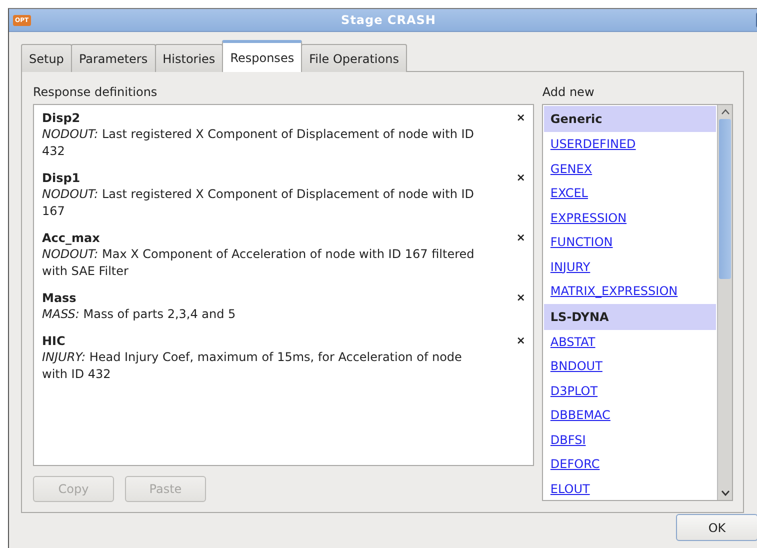 The image size is (757, 548). I want to click on response-name: Mass, so click(59, 298).